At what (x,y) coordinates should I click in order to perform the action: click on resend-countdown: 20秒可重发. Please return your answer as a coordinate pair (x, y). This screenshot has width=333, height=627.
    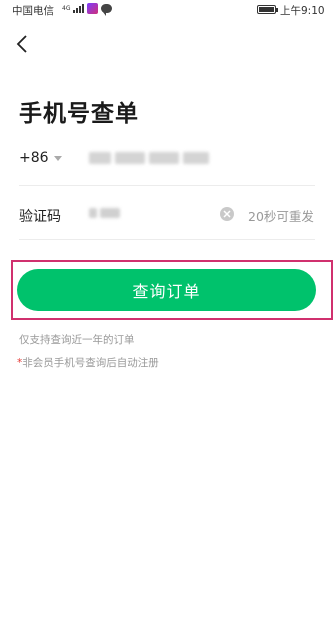
    Looking at the image, I should click on (281, 216).